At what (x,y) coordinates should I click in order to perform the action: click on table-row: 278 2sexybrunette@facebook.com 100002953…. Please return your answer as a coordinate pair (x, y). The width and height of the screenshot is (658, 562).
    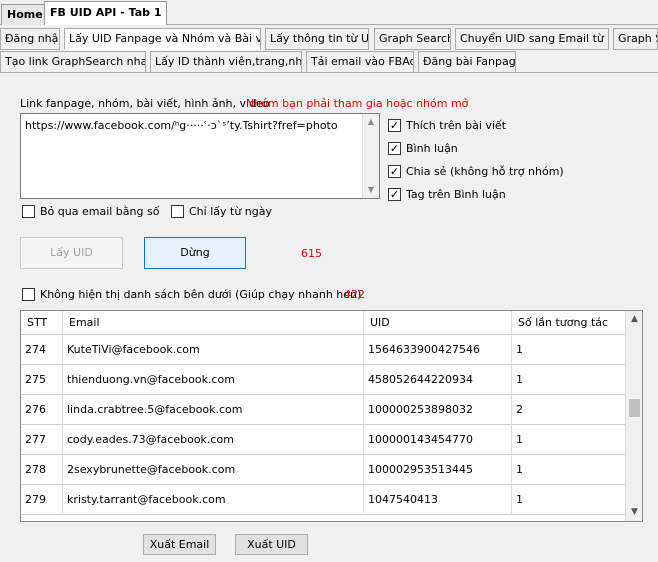
    Looking at the image, I should click on (323, 470).